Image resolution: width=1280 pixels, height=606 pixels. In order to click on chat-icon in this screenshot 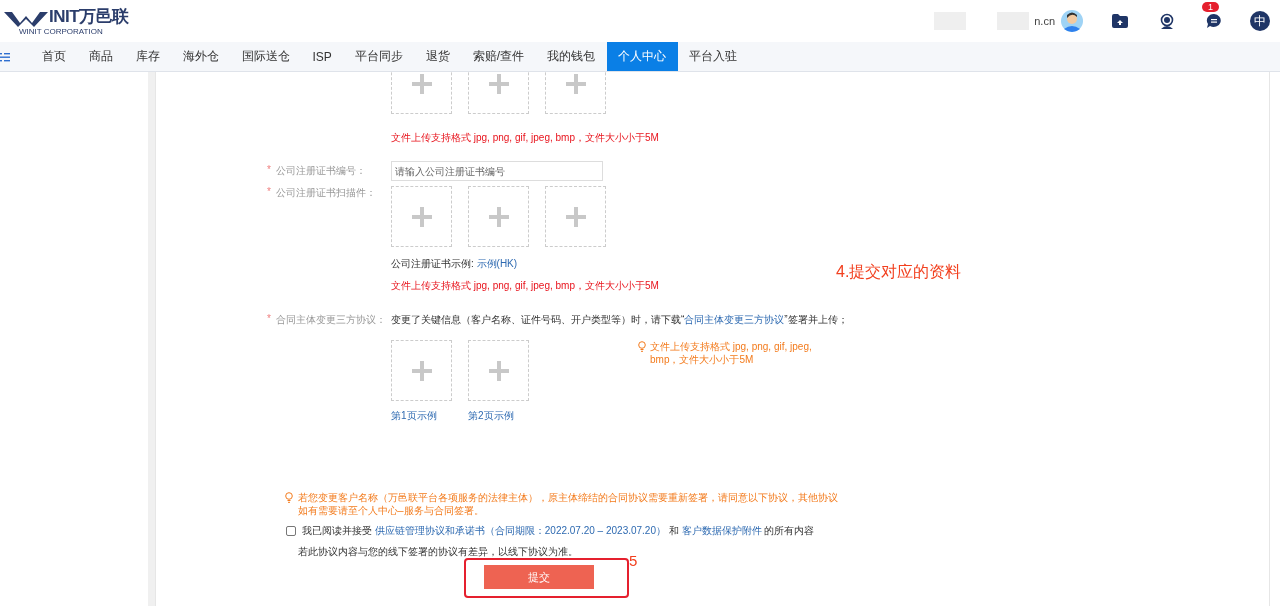, I will do `click(1214, 21)`.